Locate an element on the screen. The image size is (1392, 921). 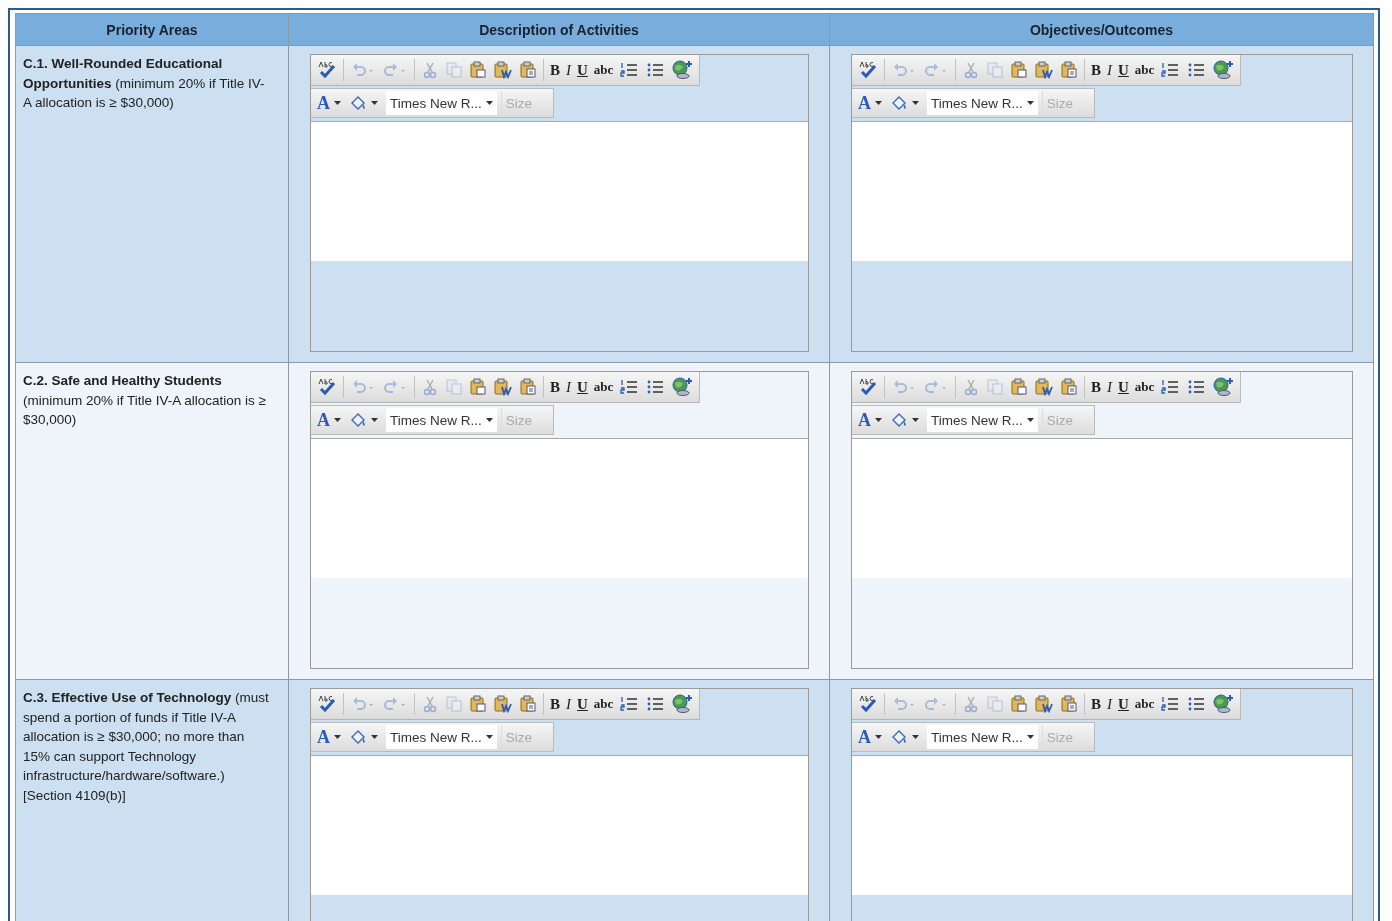
priority-area-text: C.3. Effective Use of Technology (must spend a portion of funds if Title IV-A allocation is ≥ $30,000; no more than 15% can support Technology infrastructure/hardware/software.) [Section 4109(b)] is located at coordinates (146, 747).